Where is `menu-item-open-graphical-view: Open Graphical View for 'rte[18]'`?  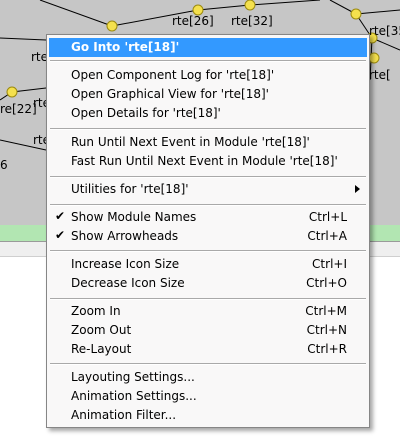 menu-item-open-graphical-view: Open Graphical View for 'rte[18]' is located at coordinates (208, 94).